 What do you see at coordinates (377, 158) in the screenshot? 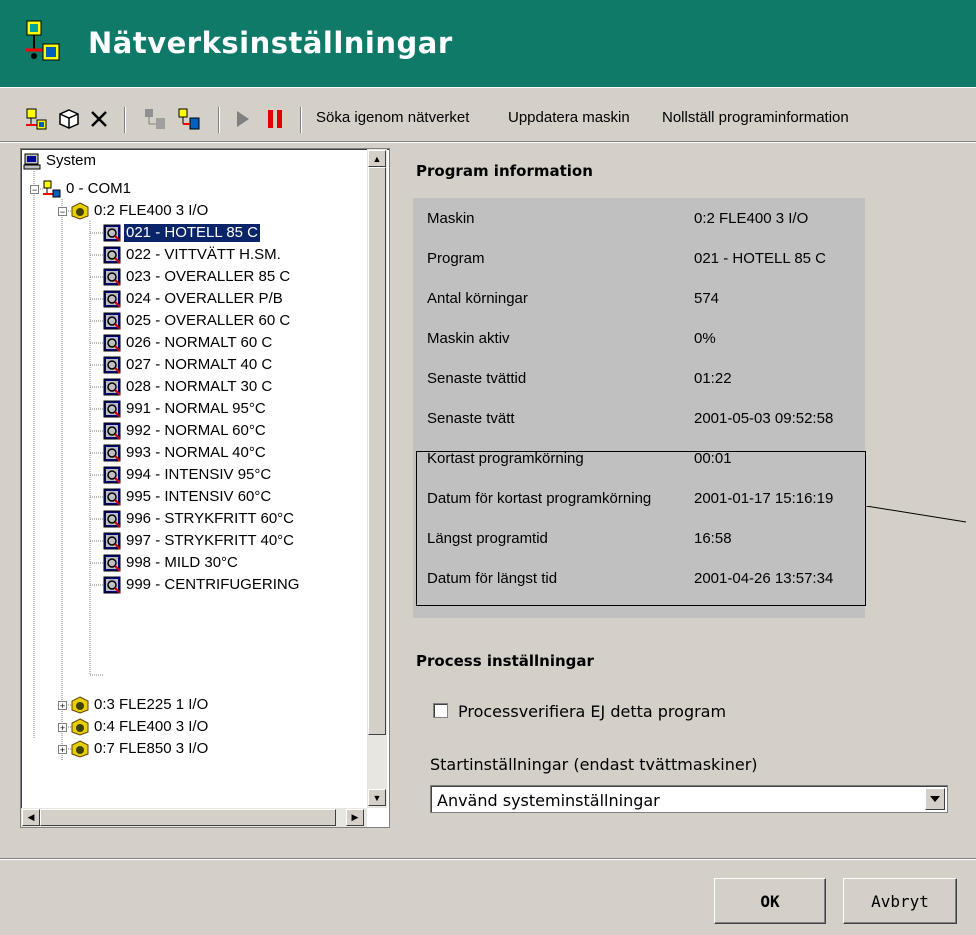
I see `scroll-up-icon: ▲` at bounding box center [377, 158].